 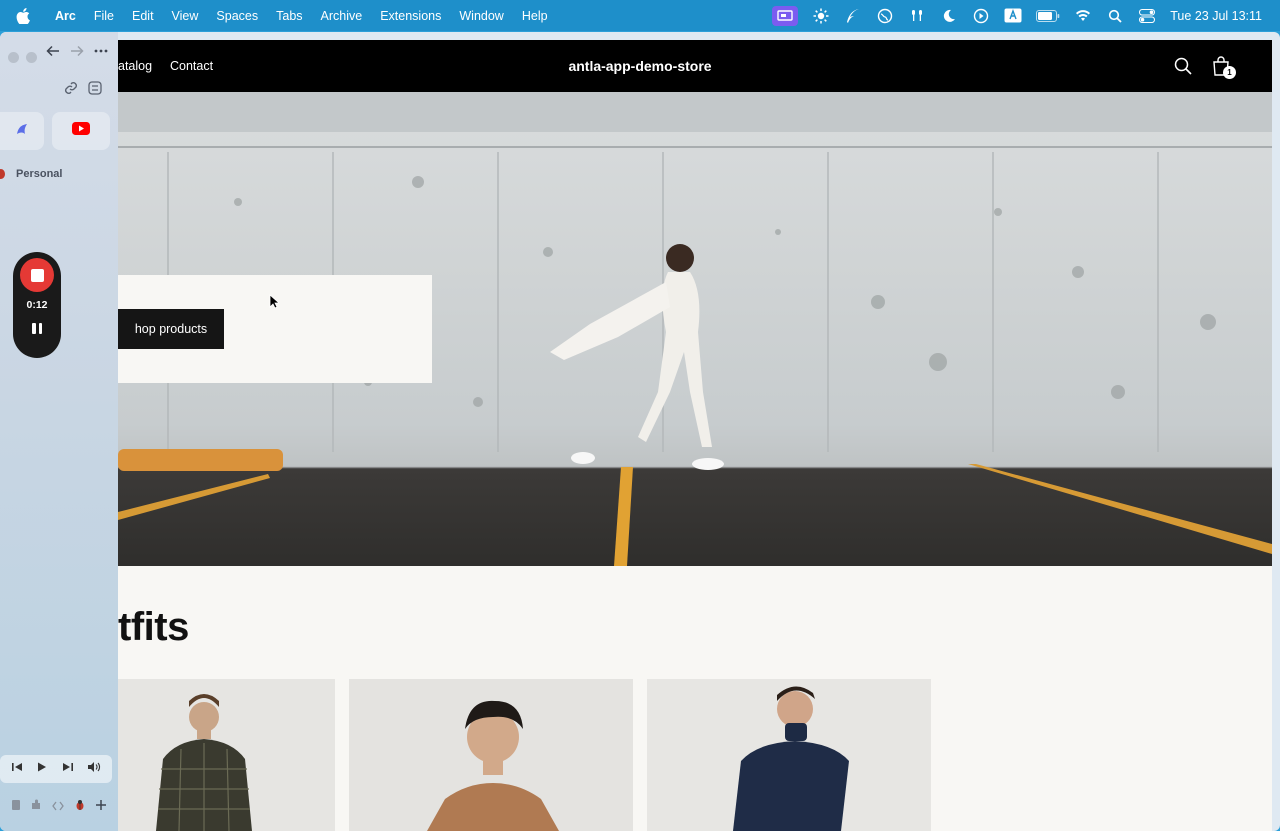 I want to click on forward-arrow-icon, so click(x=77, y=52).